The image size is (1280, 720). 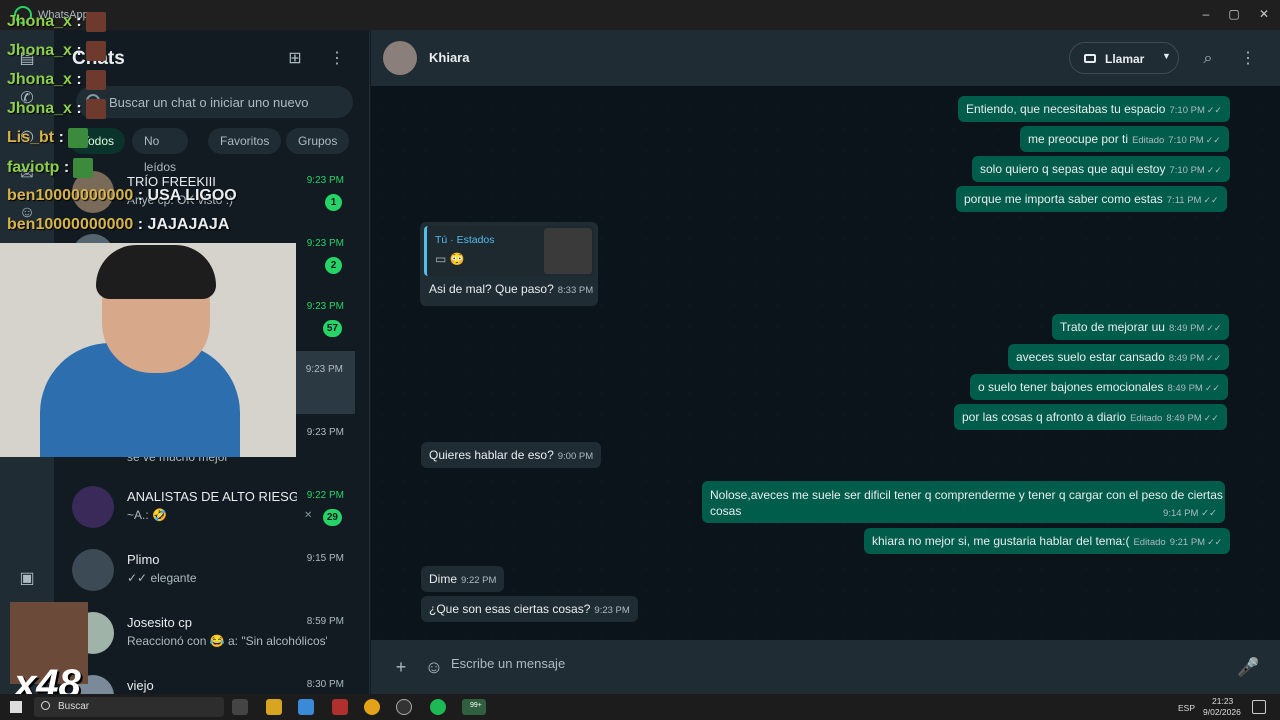 What do you see at coordinates (340, 707) in the screenshot?
I see `app-icon` at bounding box center [340, 707].